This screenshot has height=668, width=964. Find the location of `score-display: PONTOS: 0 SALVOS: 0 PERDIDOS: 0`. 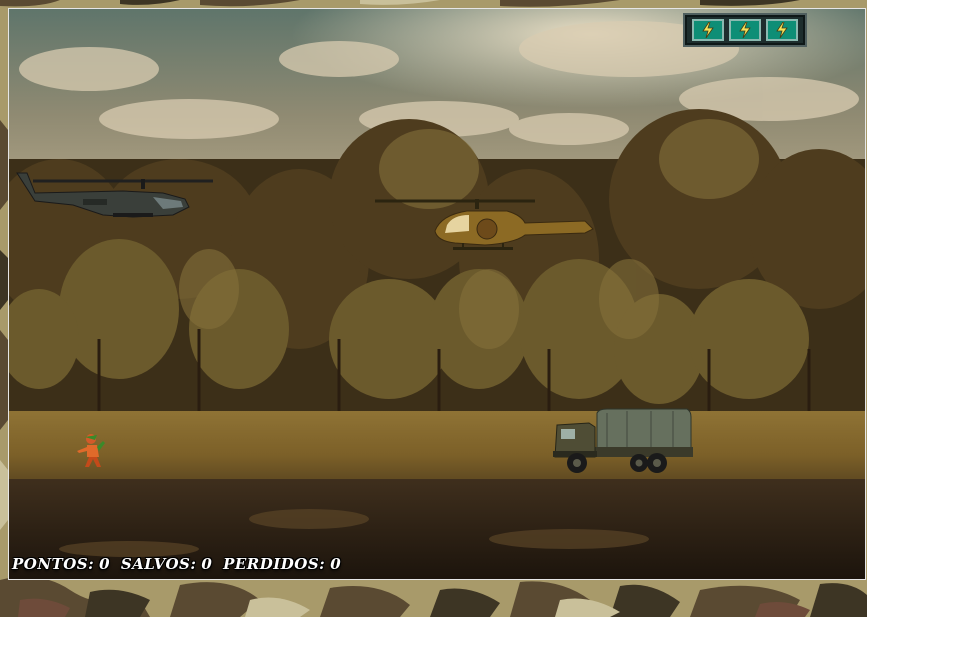

score-display: PONTOS: 0 SALVOS: 0 PERDIDOS: 0 is located at coordinates (179, 564).